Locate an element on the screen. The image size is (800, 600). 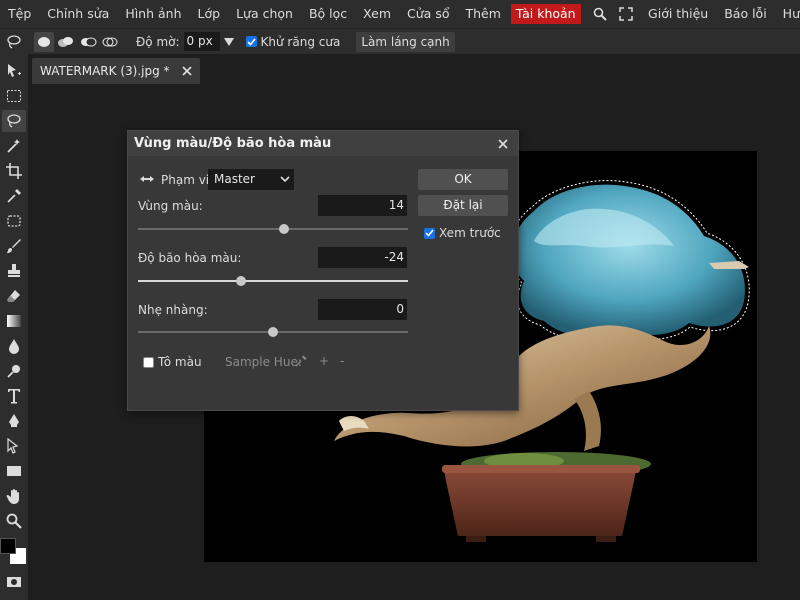
dialog-header: Vùng màu/Độ bão hòa màu is located at coordinates (323, 143).